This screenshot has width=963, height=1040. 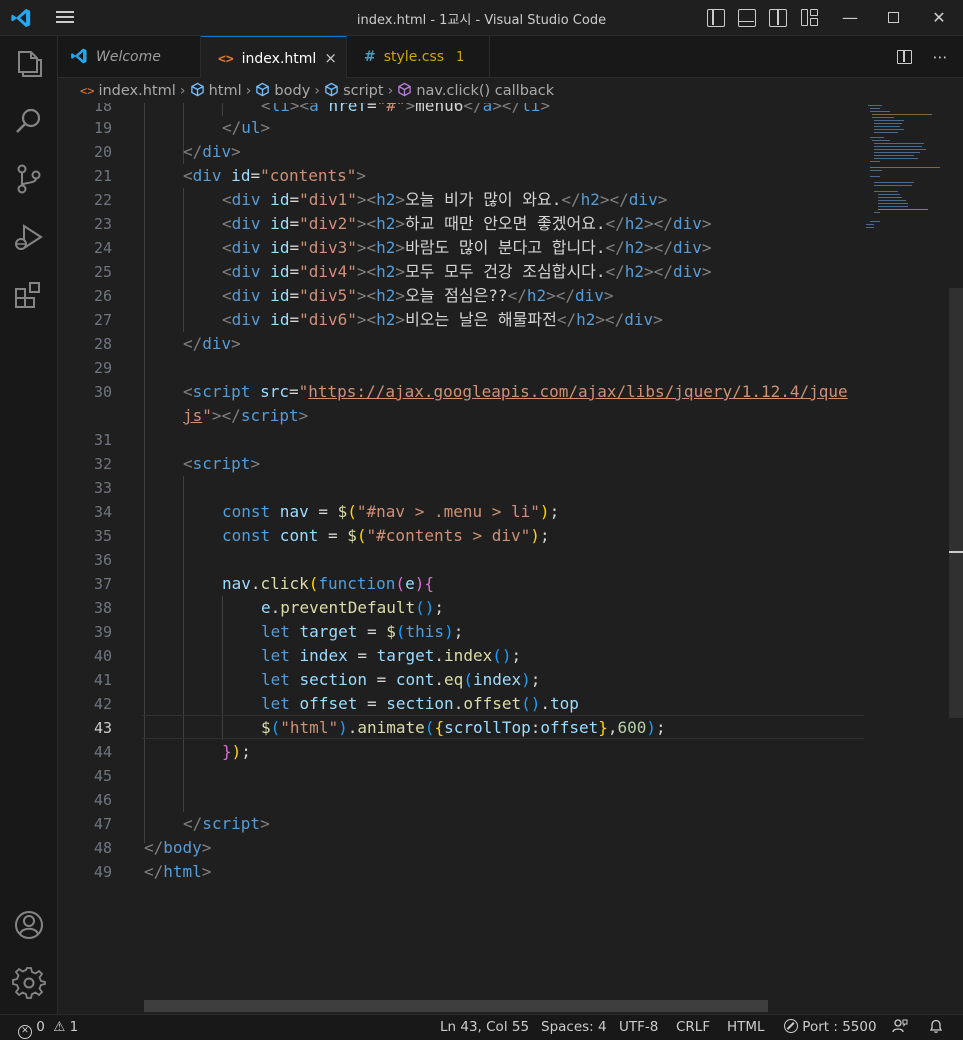 What do you see at coordinates (102, 656) in the screenshot?
I see `line-number: 40` at bounding box center [102, 656].